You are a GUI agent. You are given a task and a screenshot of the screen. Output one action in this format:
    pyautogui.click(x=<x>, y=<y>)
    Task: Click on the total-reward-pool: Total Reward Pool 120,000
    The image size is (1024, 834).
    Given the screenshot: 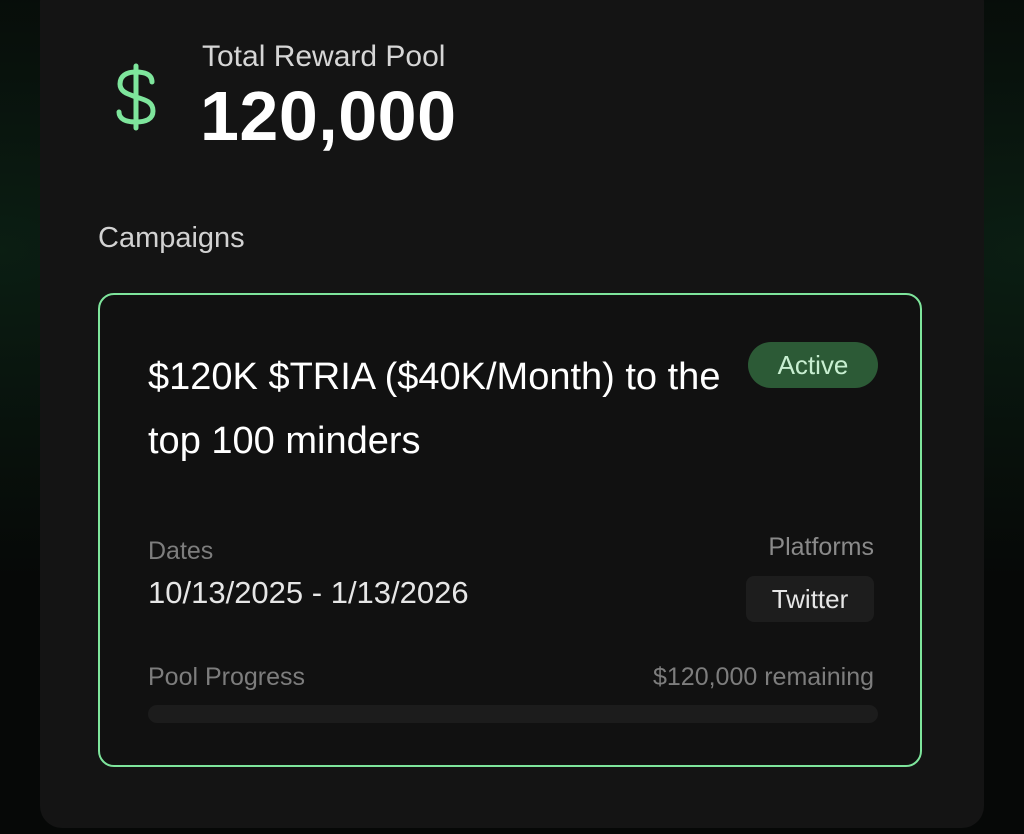 What is the action you would take?
    pyautogui.click(x=356, y=100)
    